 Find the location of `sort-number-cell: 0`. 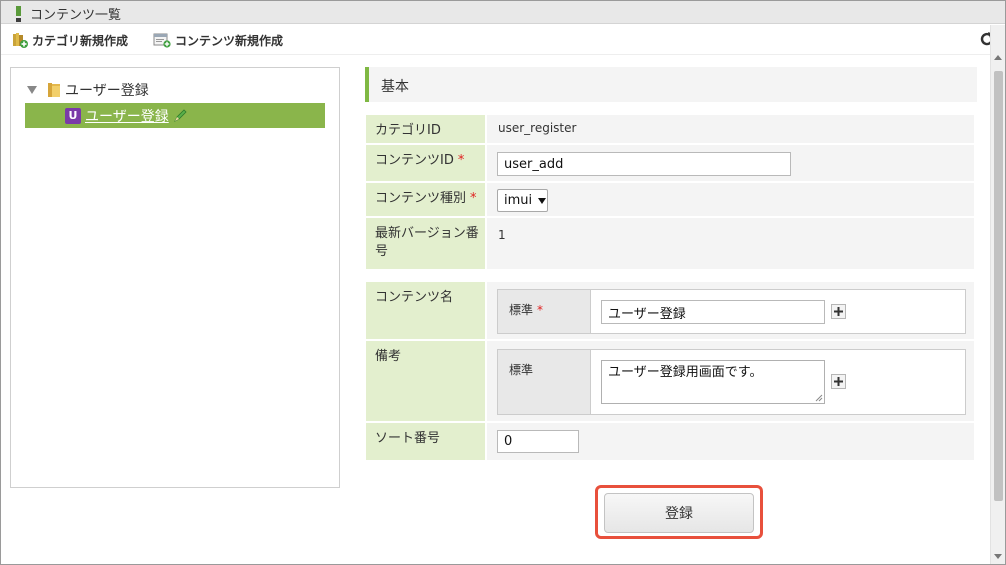

sort-number-cell: 0 is located at coordinates (730, 441).